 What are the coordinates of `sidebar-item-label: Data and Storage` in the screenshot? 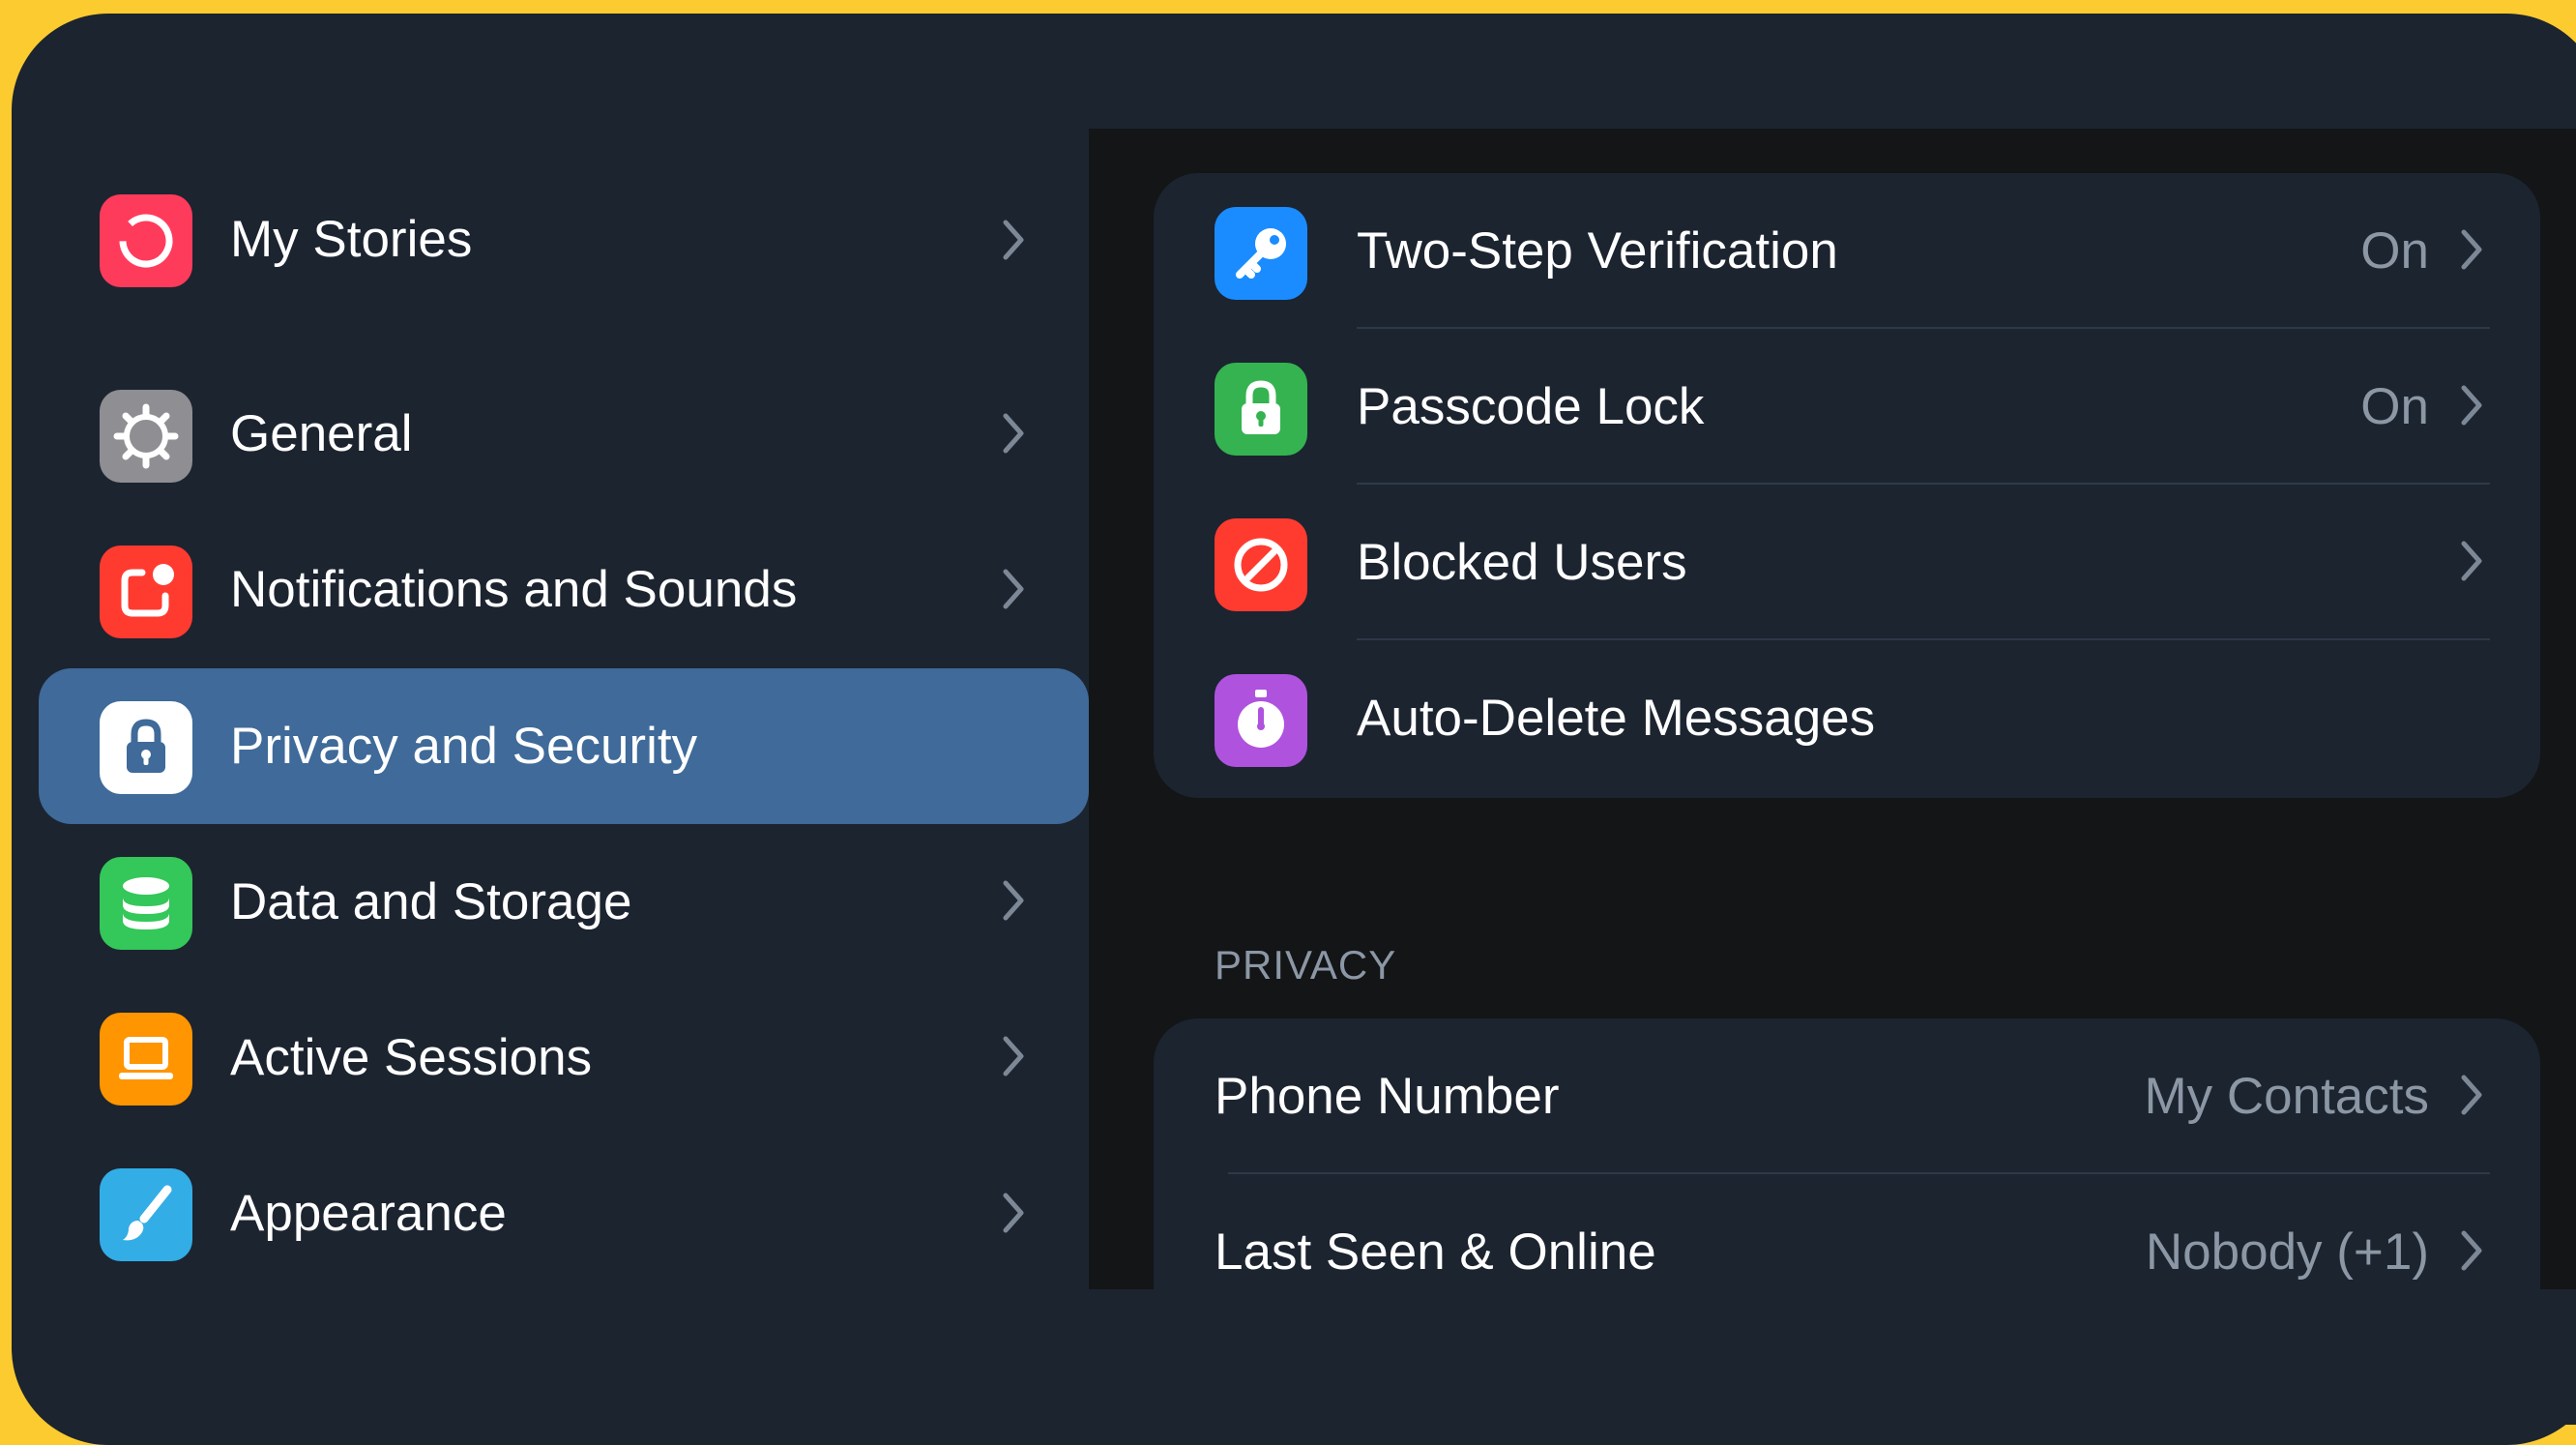 It's located at (431, 902).